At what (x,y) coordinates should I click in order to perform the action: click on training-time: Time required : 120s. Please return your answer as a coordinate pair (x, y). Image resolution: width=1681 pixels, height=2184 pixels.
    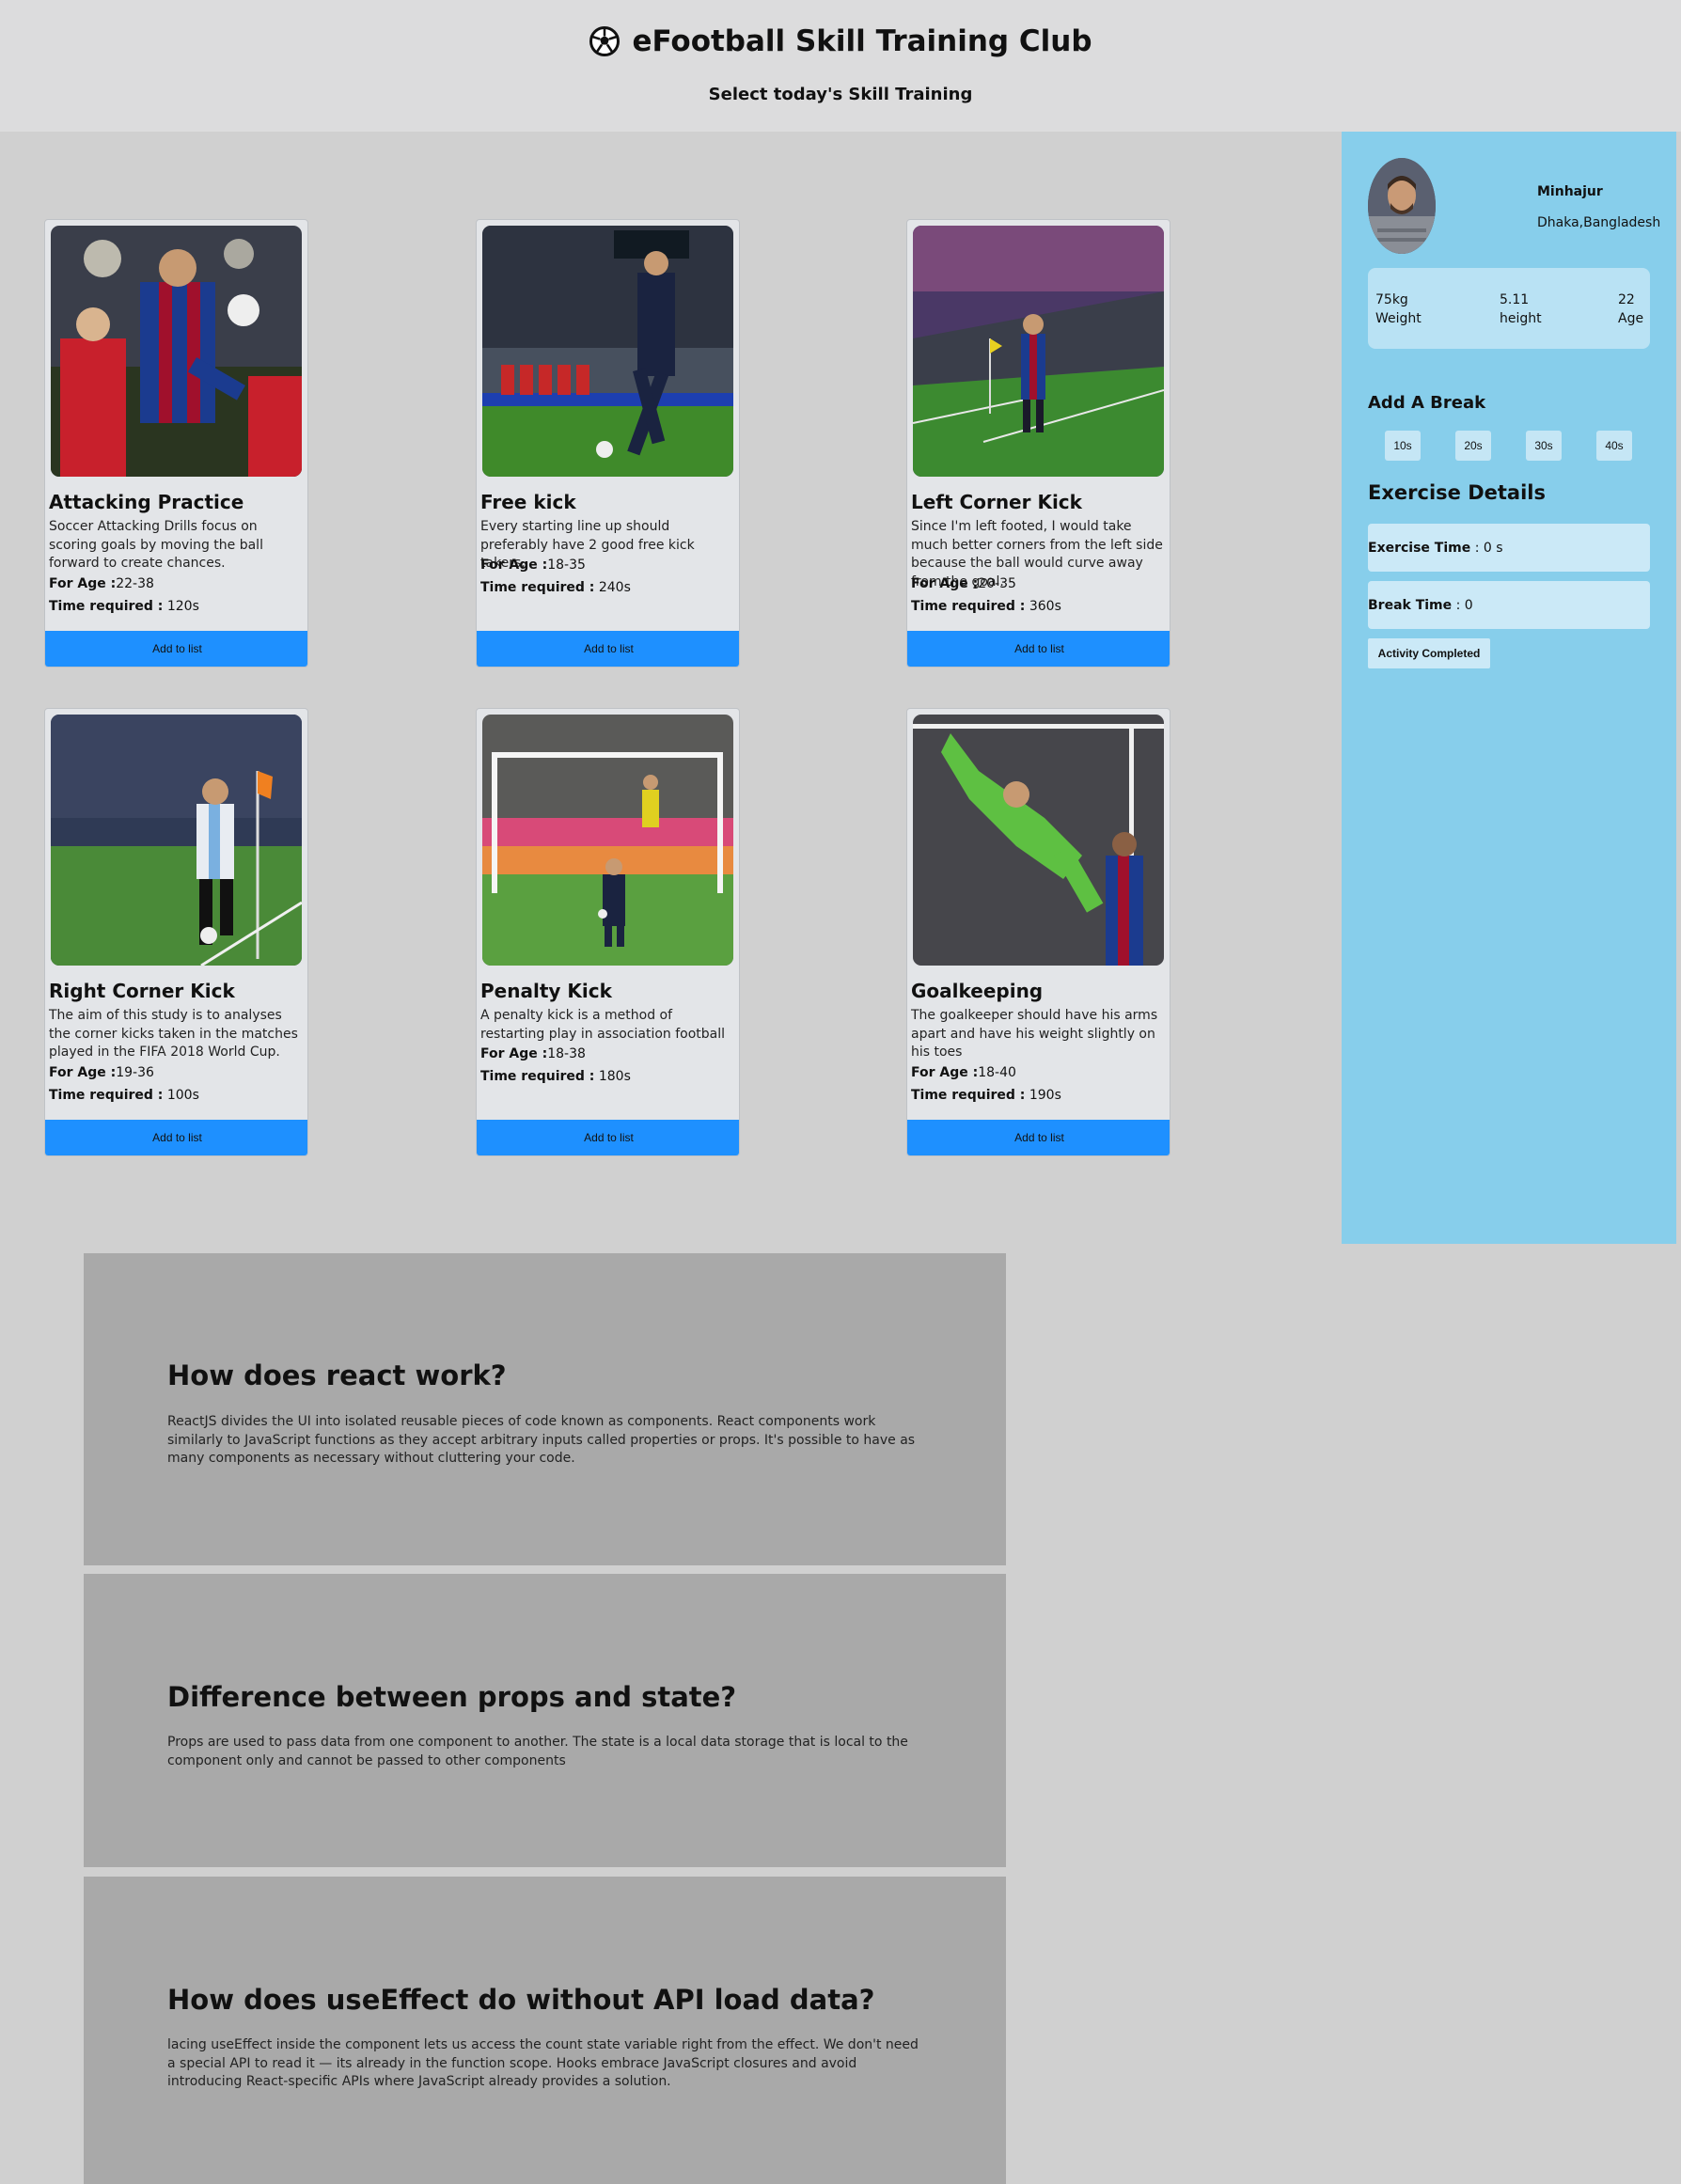
    Looking at the image, I should click on (124, 606).